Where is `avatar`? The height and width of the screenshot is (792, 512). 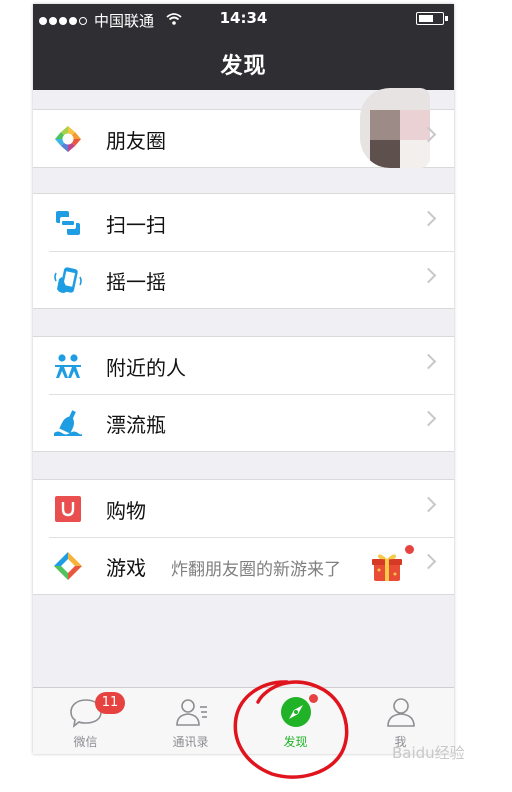 avatar is located at coordinates (395, 128).